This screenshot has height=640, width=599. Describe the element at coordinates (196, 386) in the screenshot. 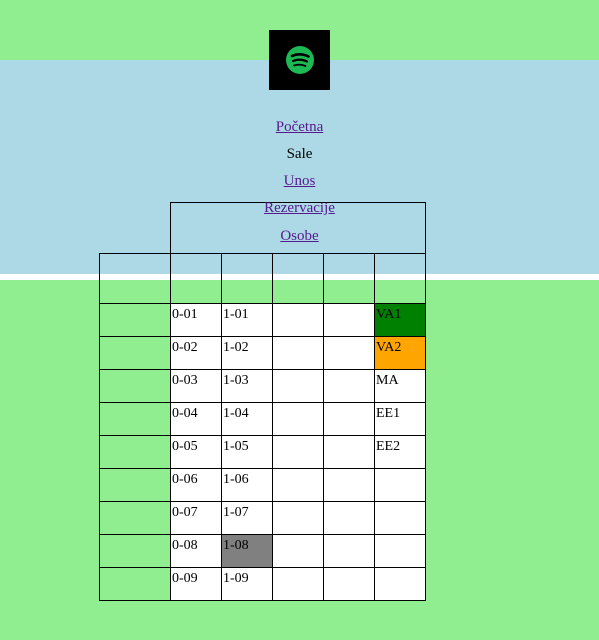

I see `seat-cell: 0-03` at that location.